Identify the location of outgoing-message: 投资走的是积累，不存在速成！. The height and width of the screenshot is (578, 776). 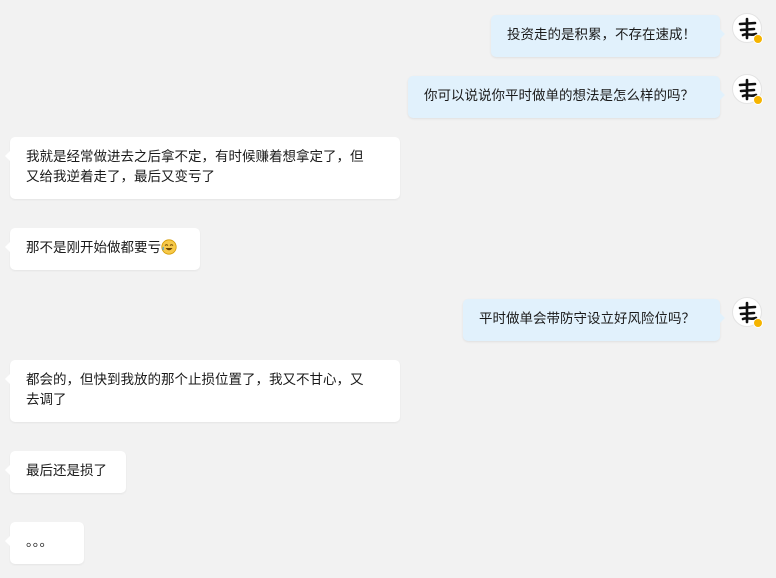
(608, 36).